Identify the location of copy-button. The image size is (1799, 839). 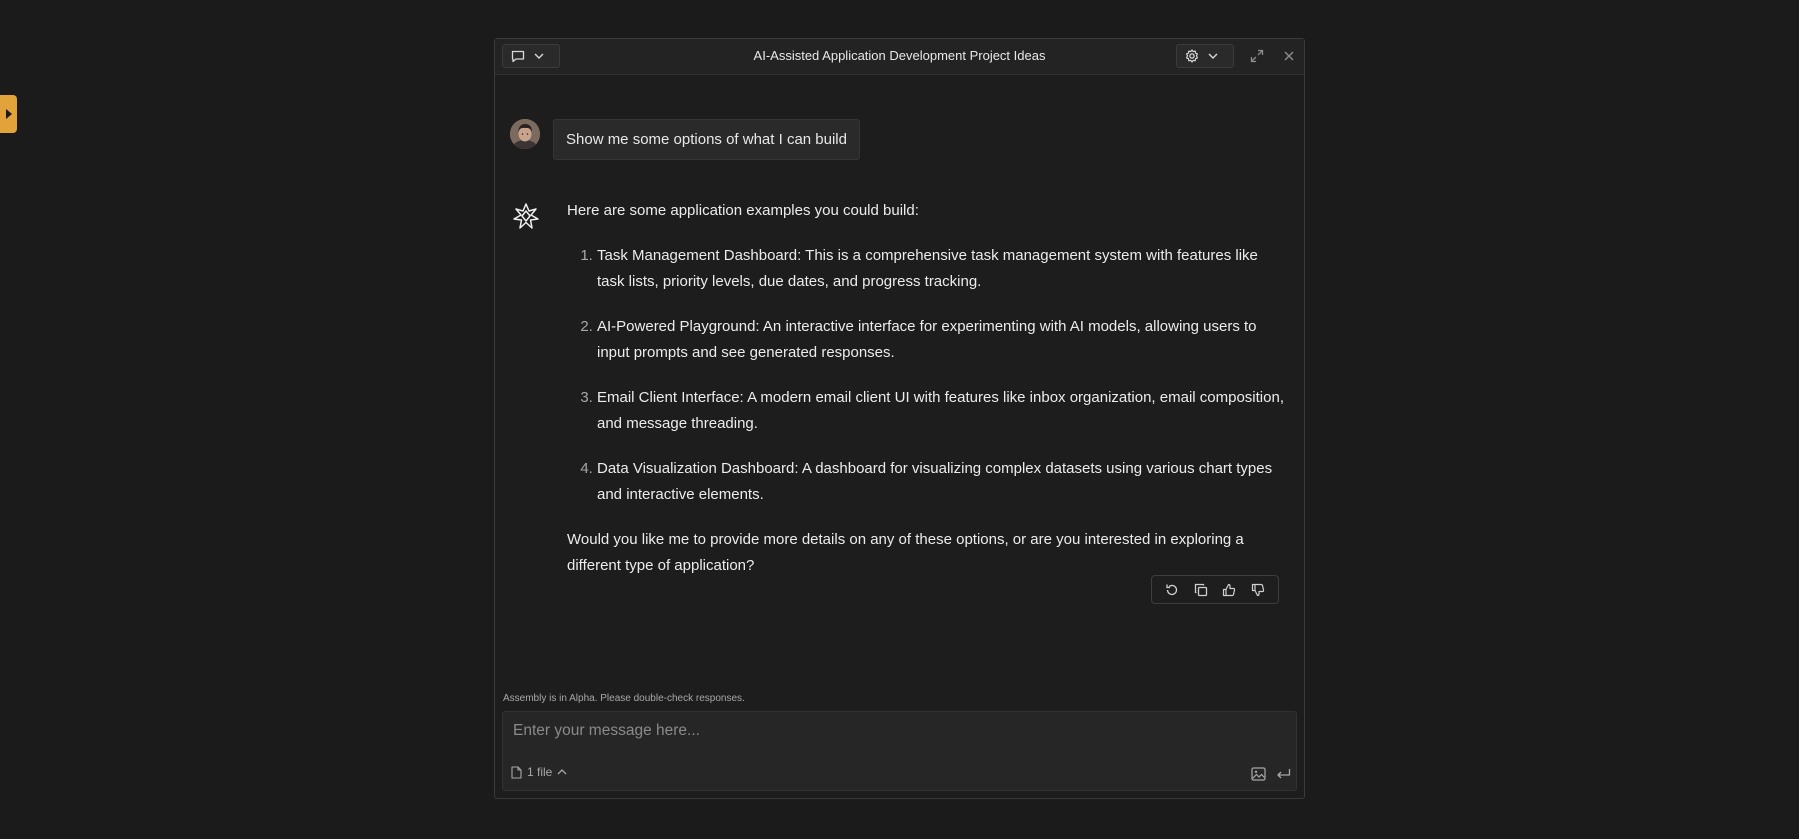
(1201, 590).